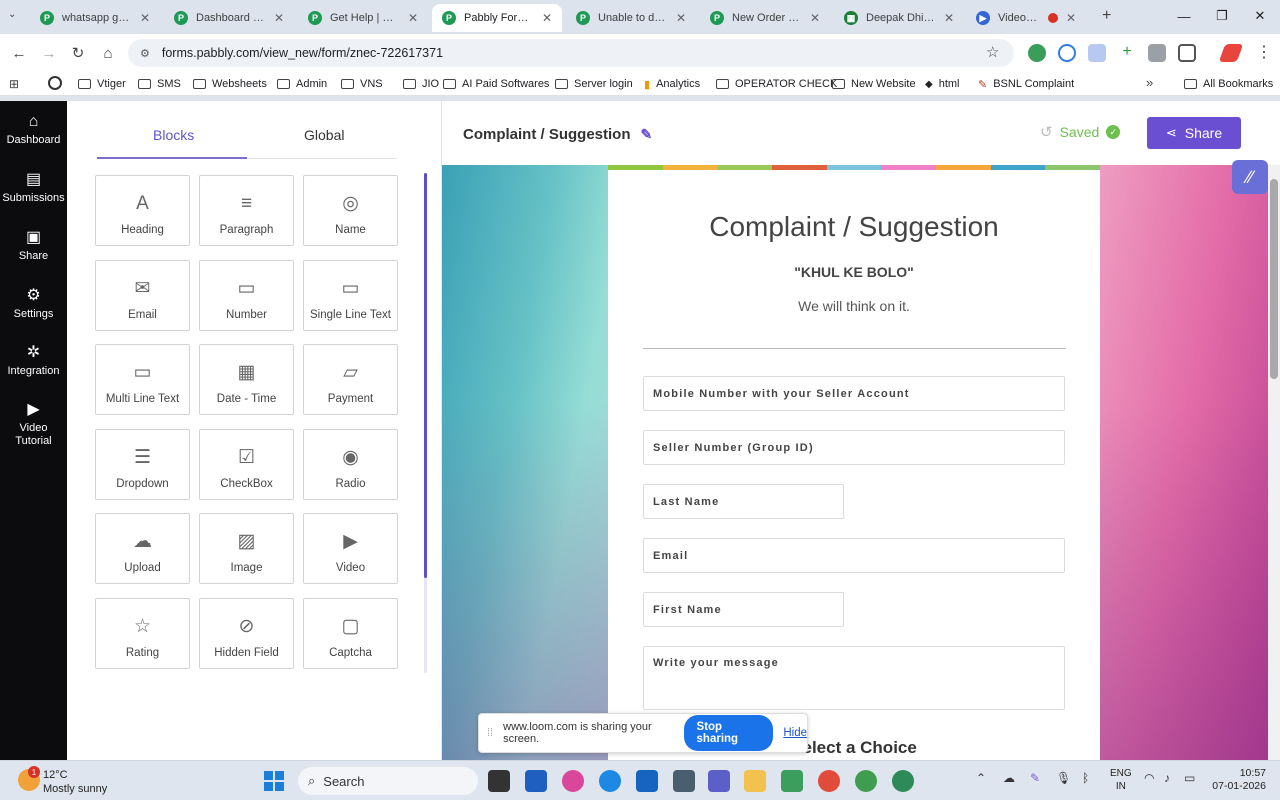  Describe the element at coordinates (350, 380) in the screenshot. I see `block-payment: ▱ Payment` at that location.